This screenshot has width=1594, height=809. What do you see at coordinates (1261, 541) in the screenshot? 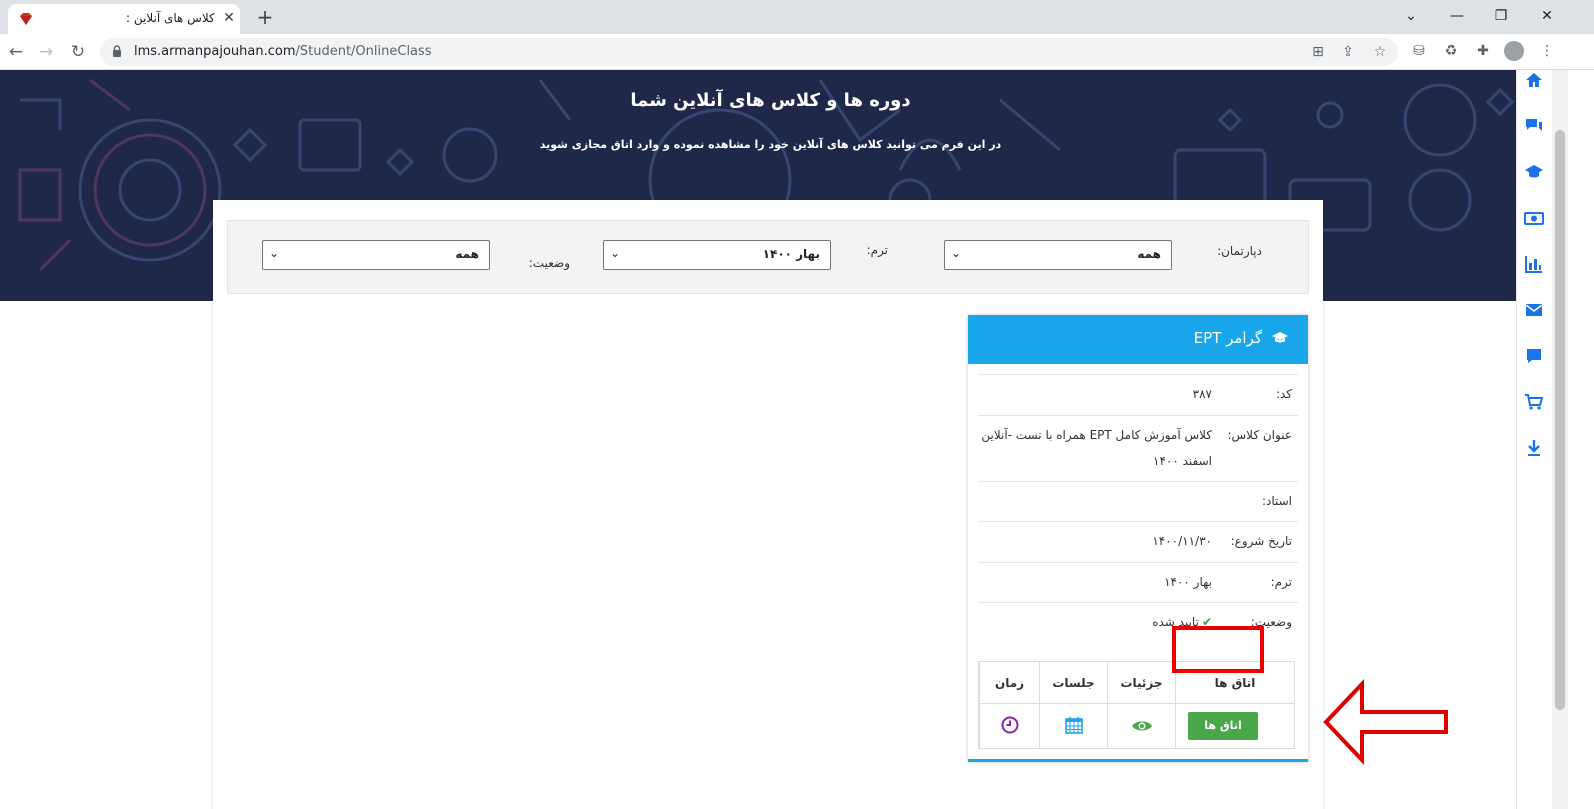
I see `start-date-label: تاریخ شروع:` at bounding box center [1261, 541].